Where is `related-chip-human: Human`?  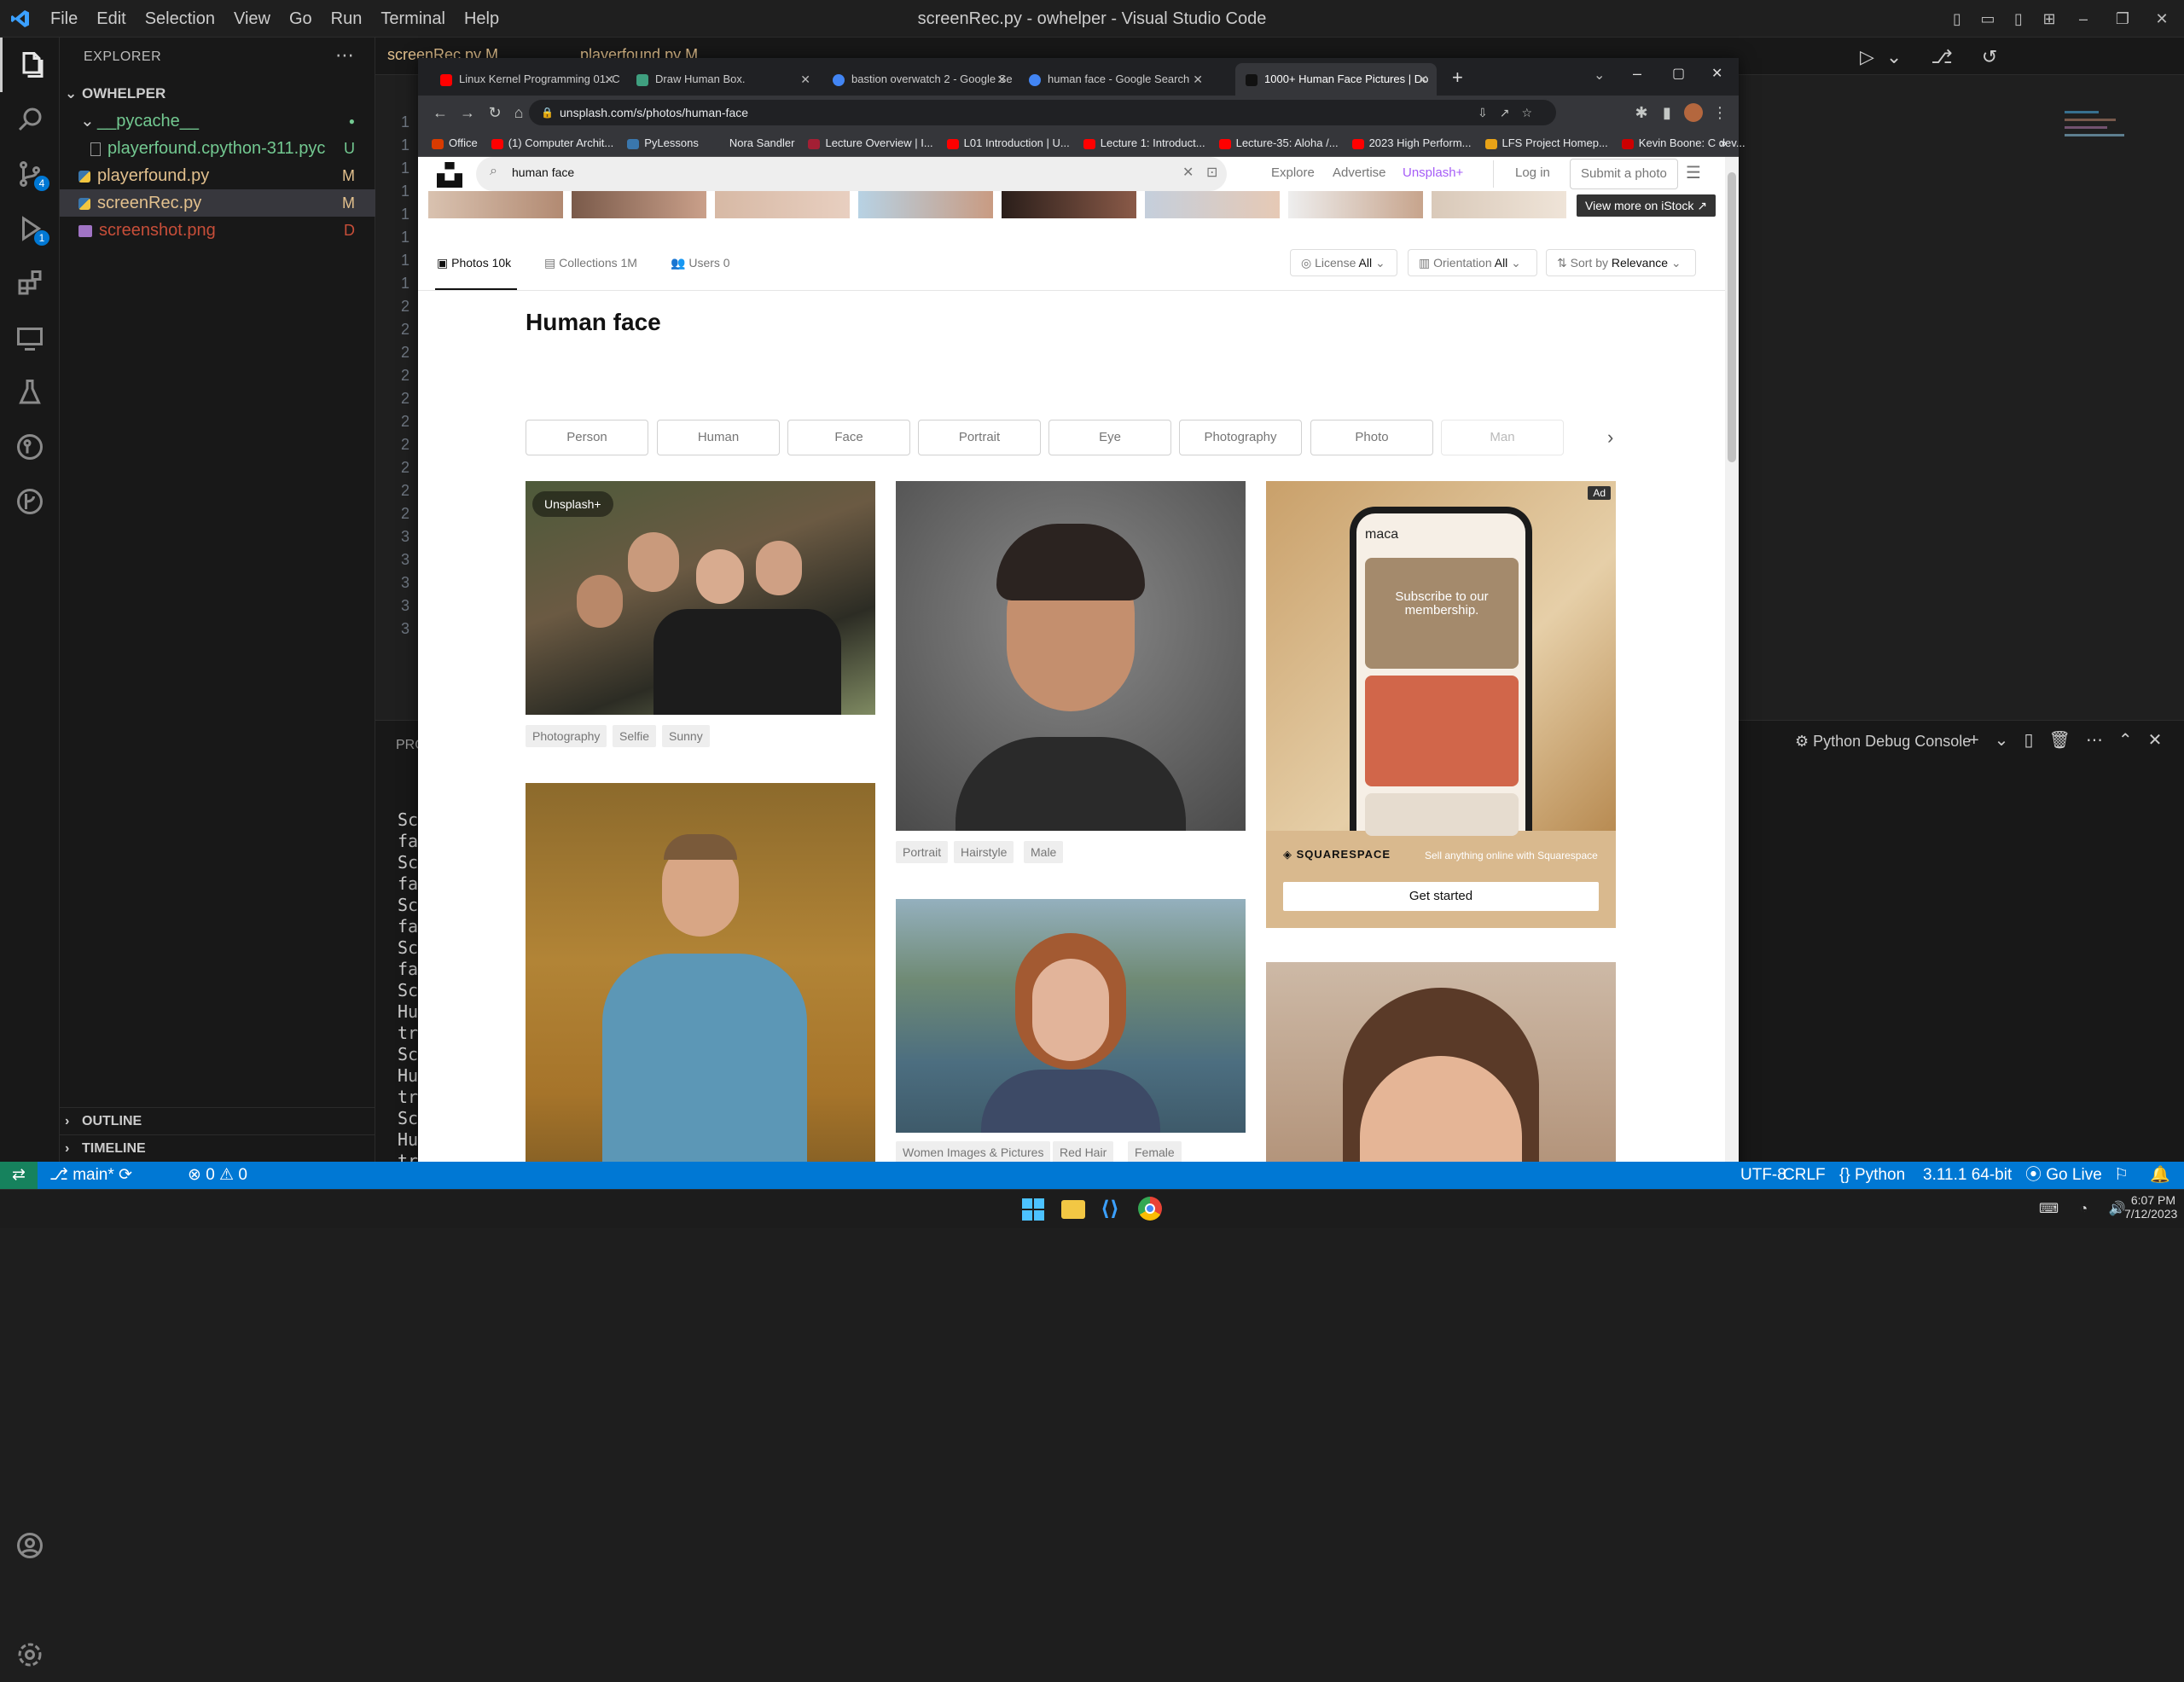
related-chip-human: Human is located at coordinates (719, 437).